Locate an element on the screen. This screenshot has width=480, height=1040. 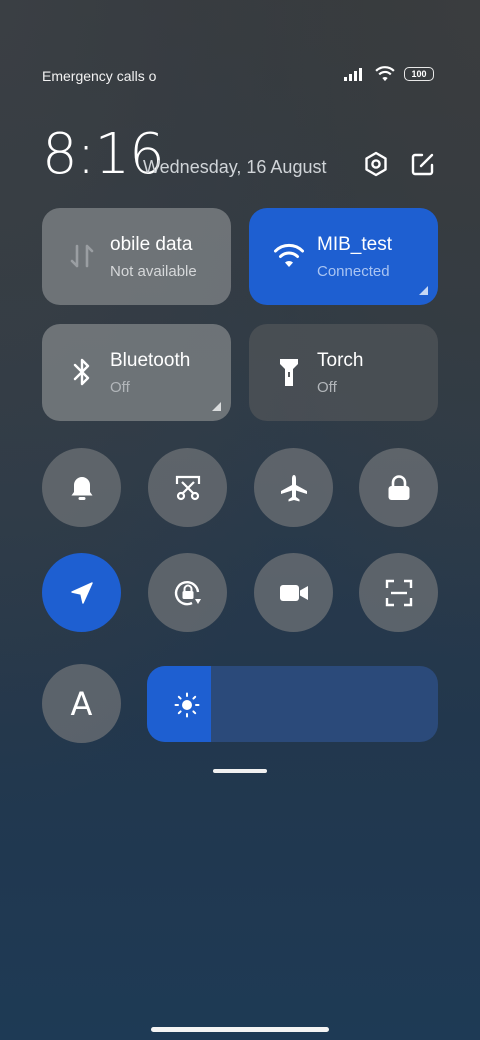
battery-level: 100 is located at coordinates (419, 74).